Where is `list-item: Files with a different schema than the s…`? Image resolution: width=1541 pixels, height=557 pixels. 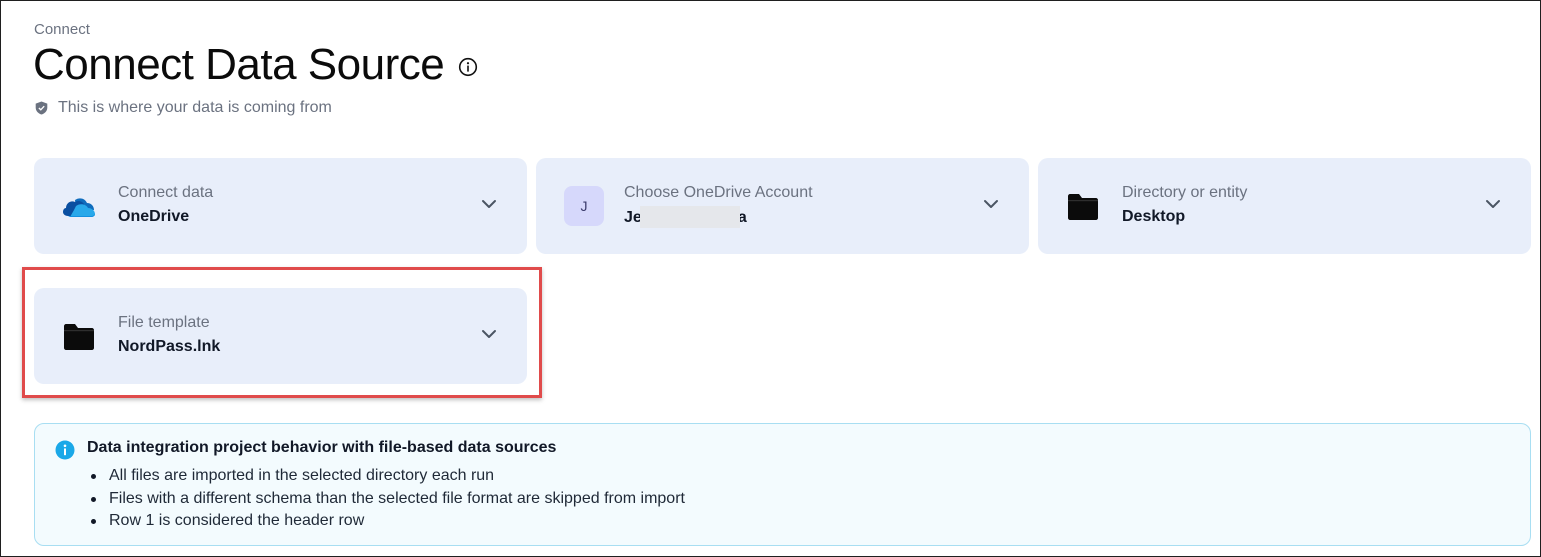
list-item: Files with a different schema than the s… is located at coordinates (388, 499).